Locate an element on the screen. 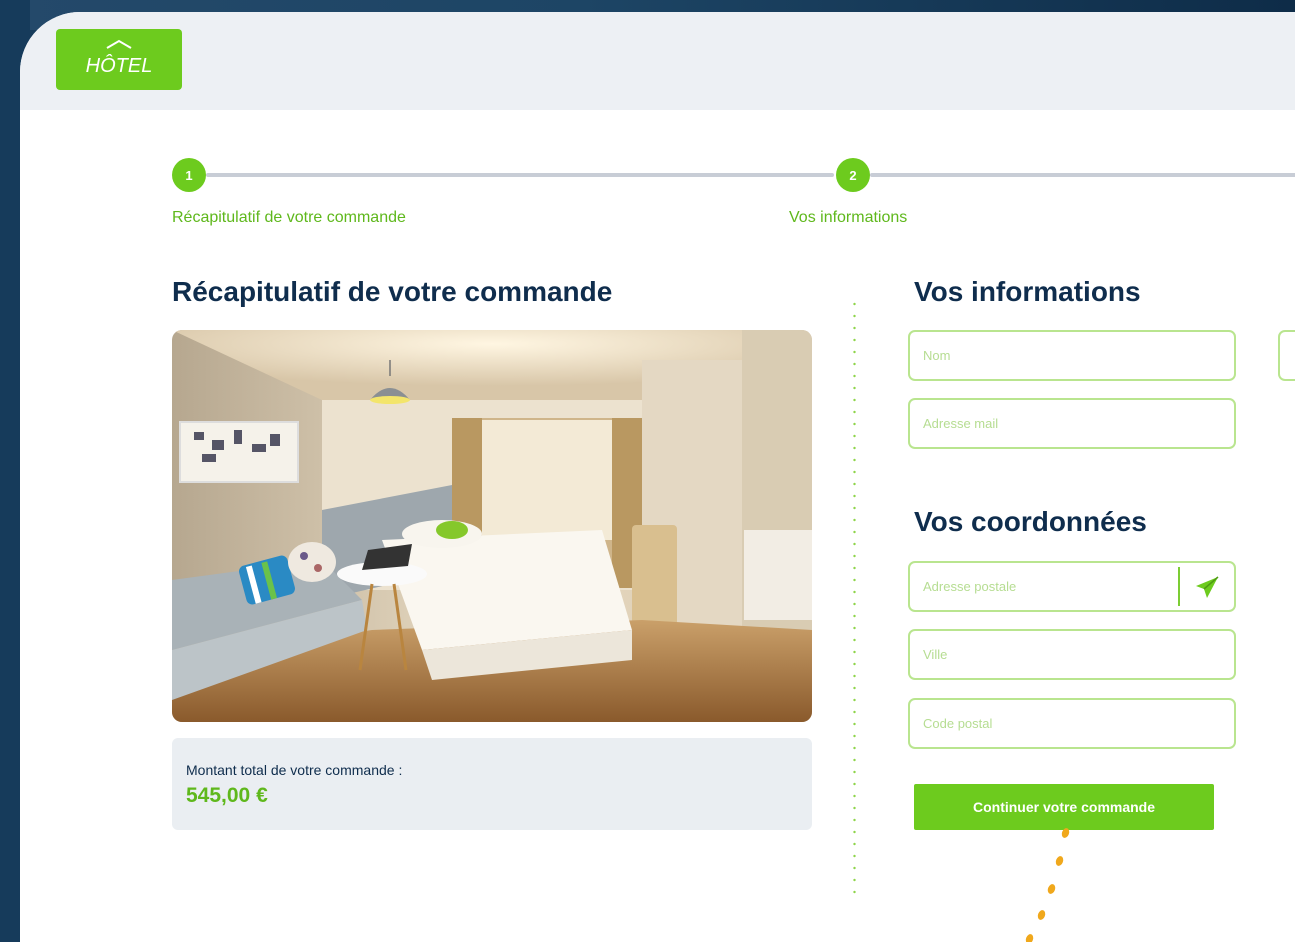 The image size is (1295, 942). step-2-circle: 2 is located at coordinates (853, 175).